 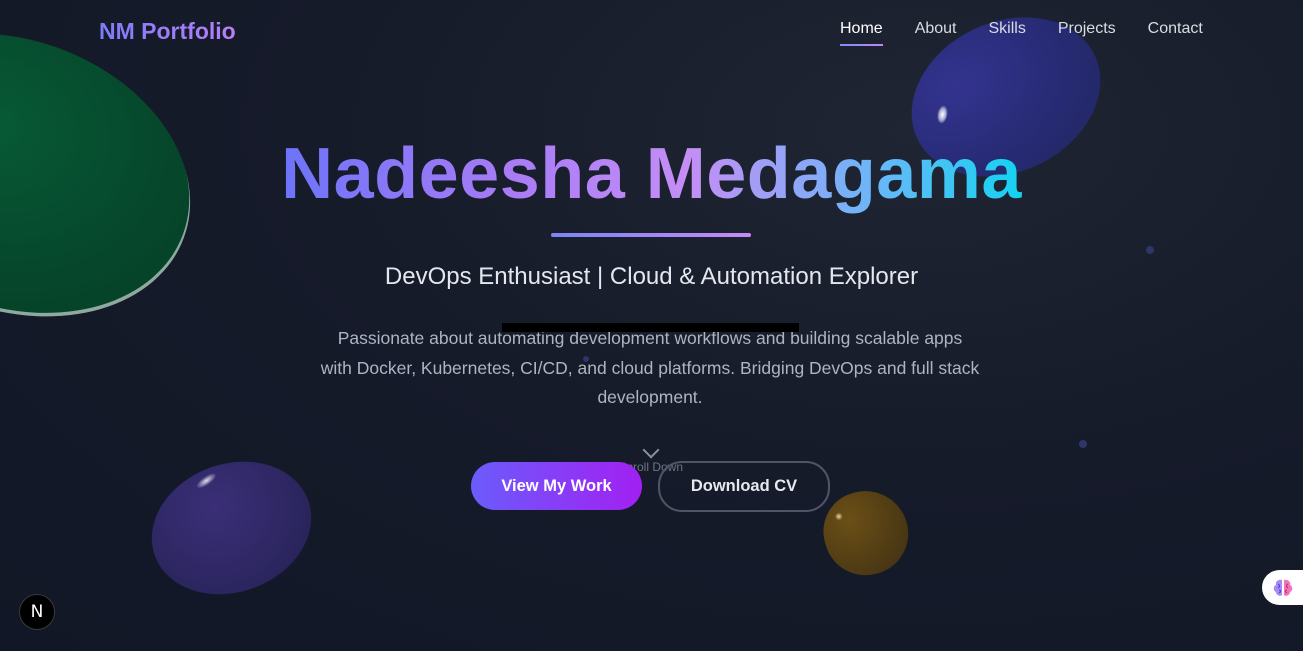 What do you see at coordinates (231, 528) in the screenshot?
I see `decorative-purple-blob` at bounding box center [231, 528].